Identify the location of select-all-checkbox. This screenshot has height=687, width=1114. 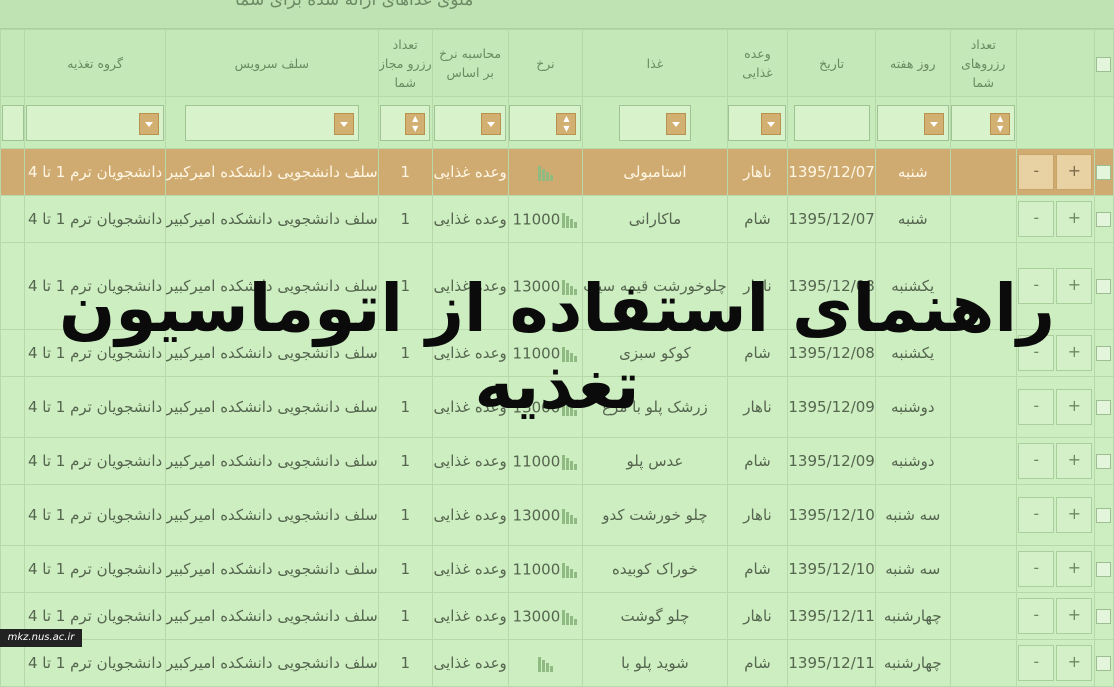
(1104, 64).